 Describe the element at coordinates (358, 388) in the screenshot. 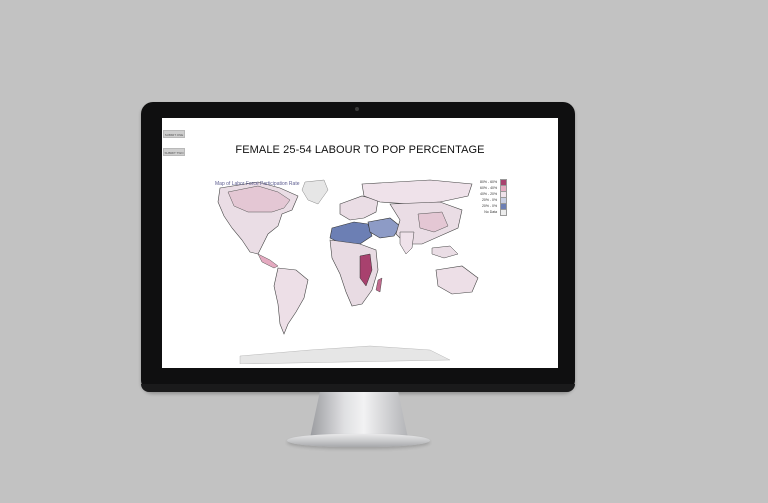

I see `monitor-chin` at that location.